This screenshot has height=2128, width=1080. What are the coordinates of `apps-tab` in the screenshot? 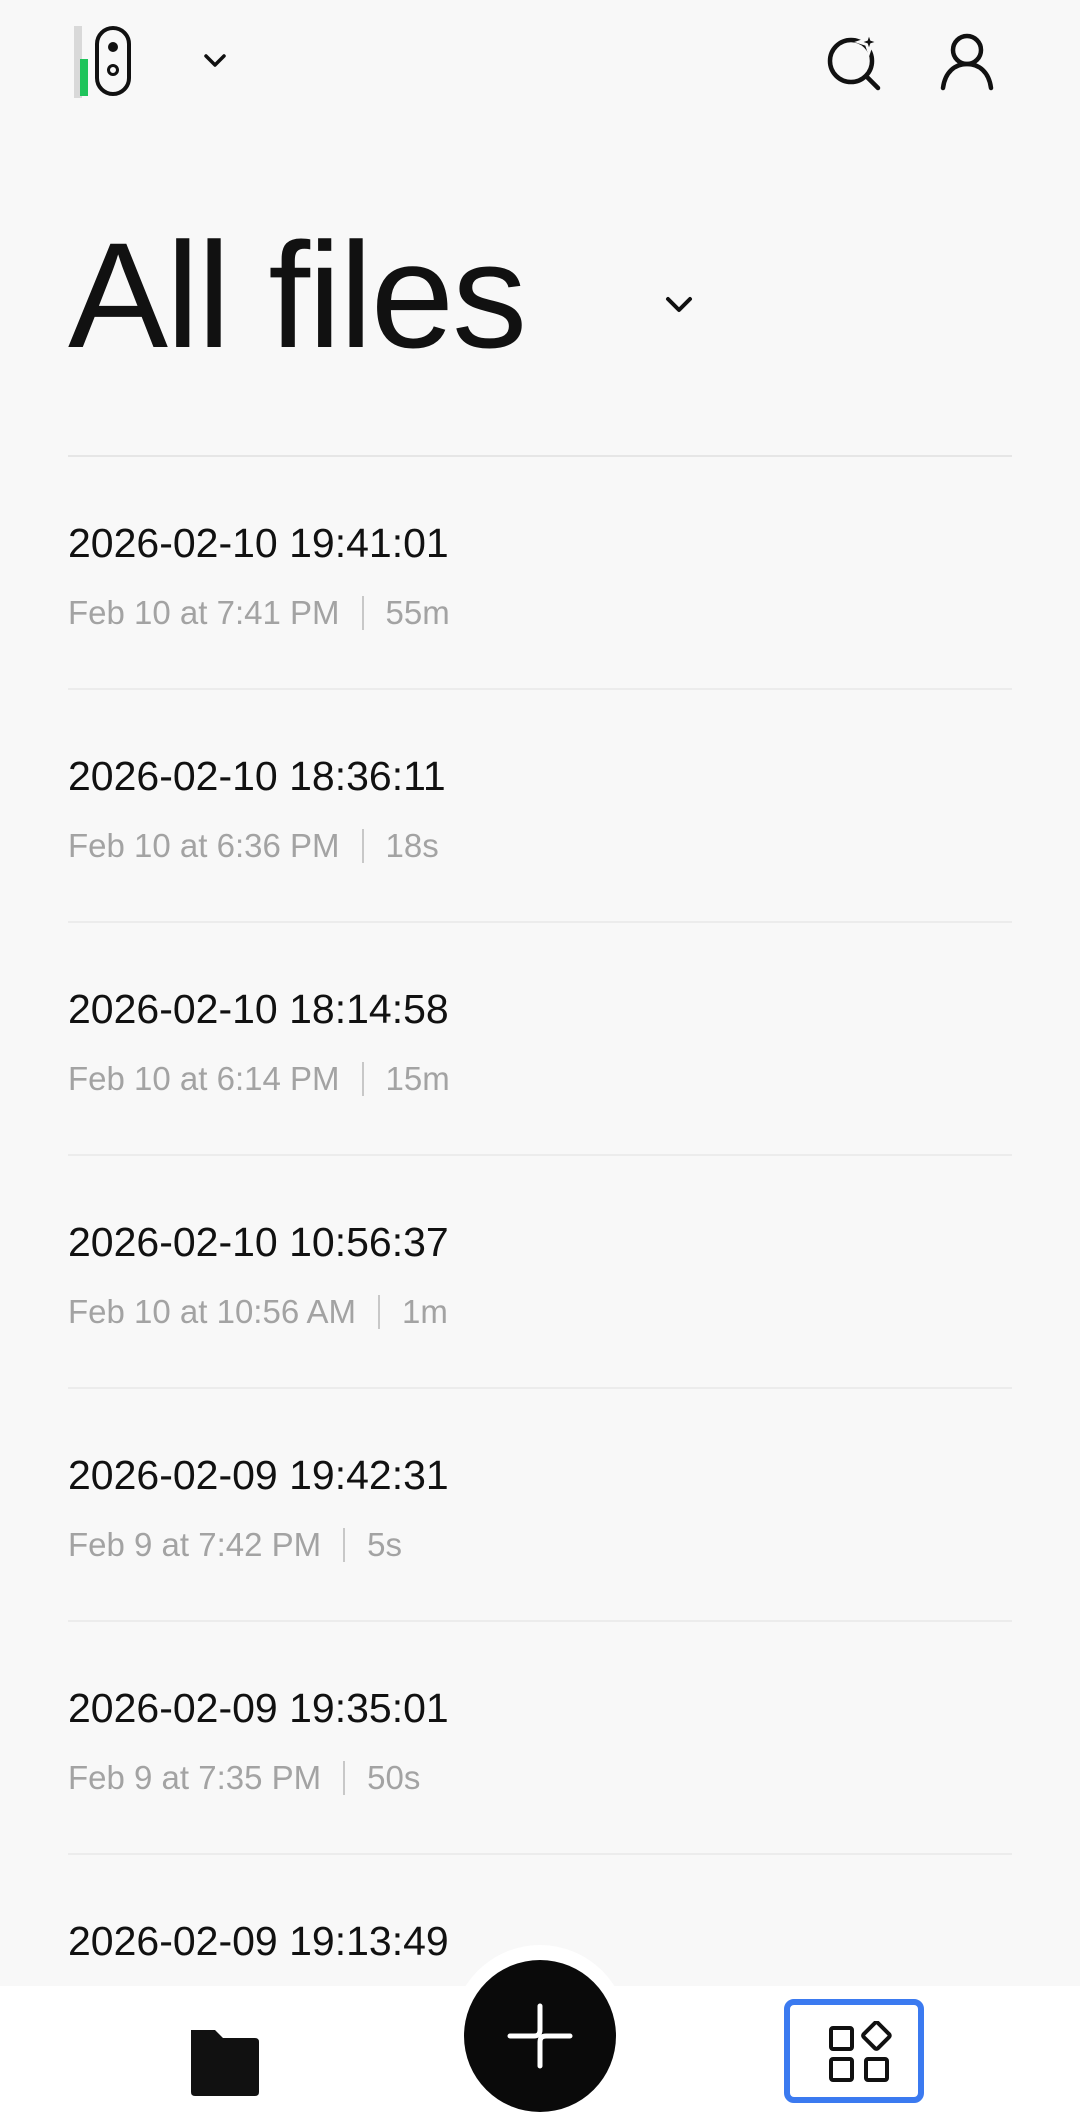 It's located at (854, 2051).